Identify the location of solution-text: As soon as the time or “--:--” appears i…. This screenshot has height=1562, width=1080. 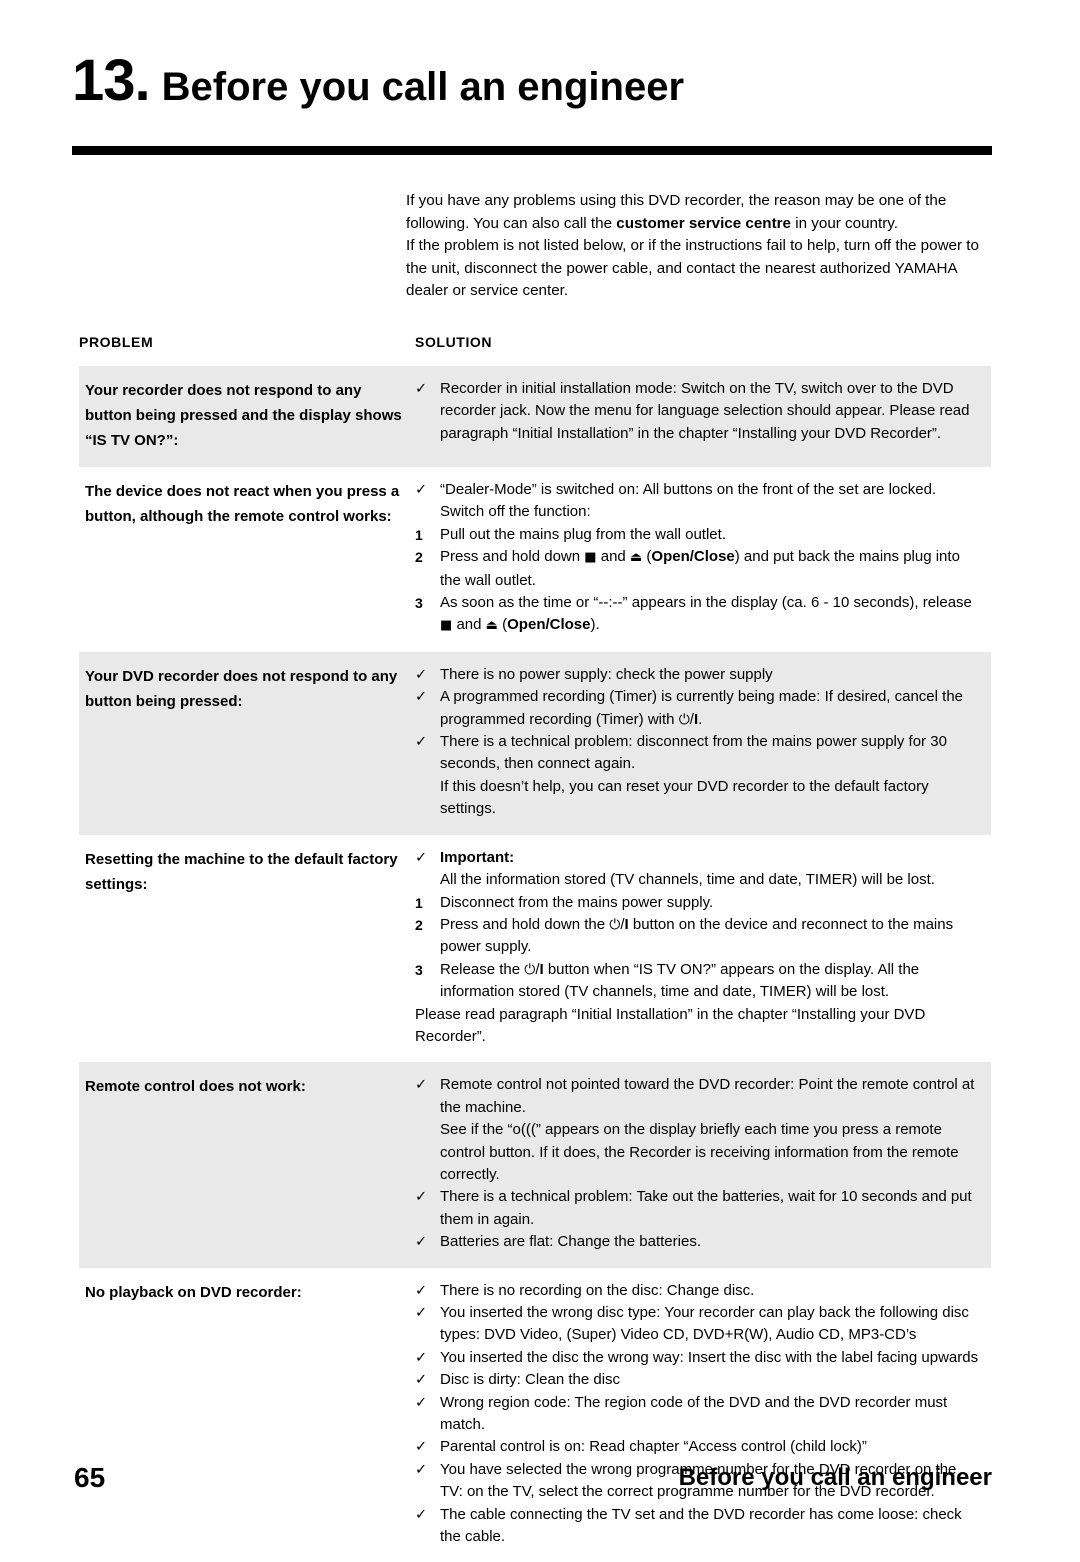
(706, 614).